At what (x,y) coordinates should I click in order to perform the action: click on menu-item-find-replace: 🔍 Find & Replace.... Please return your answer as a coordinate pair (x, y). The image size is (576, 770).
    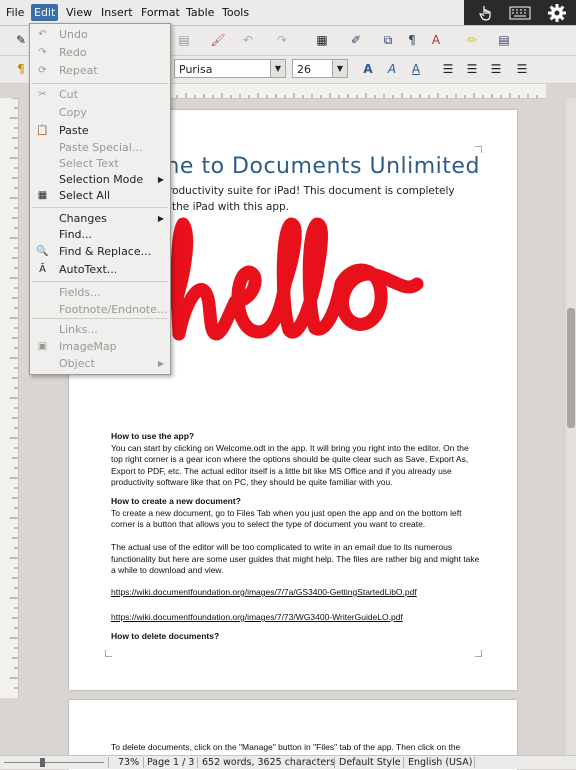
    Looking at the image, I should click on (100, 251).